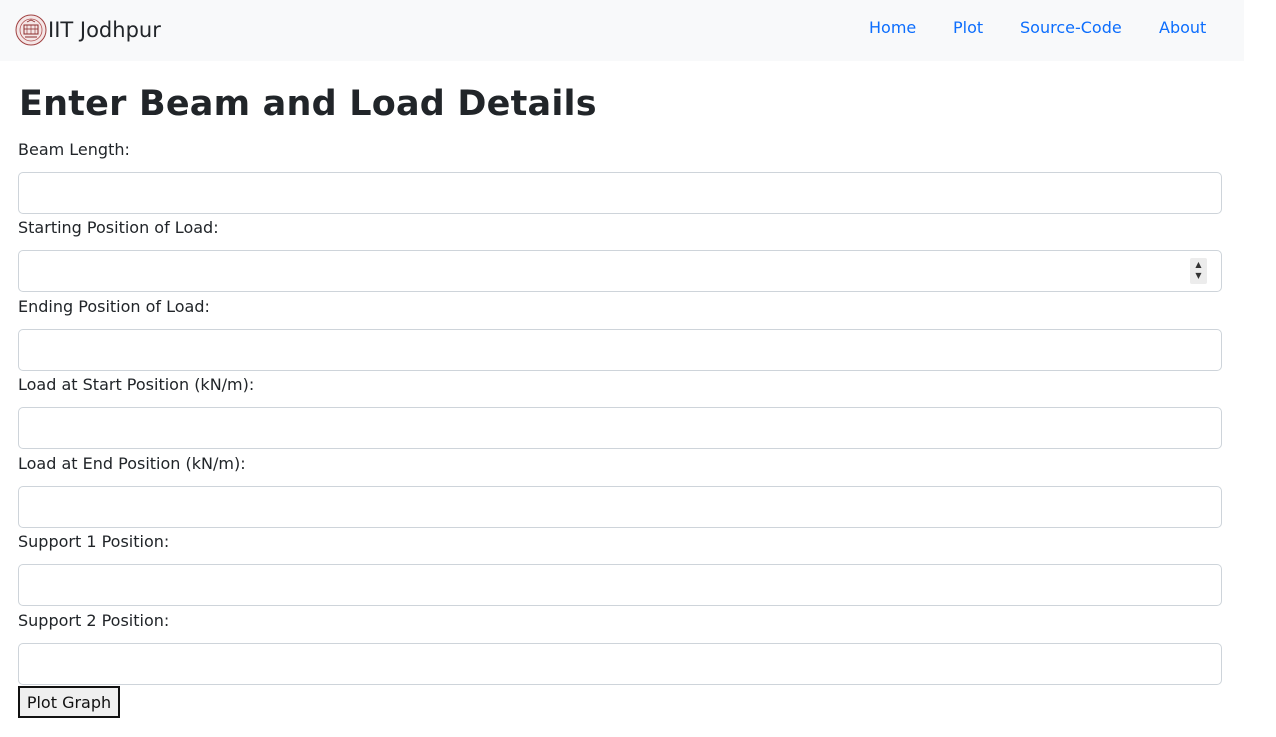 The image size is (1276, 737). Describe the element at coordinates (118, 227) in the screenshot. I see `start-position-label: Starting Position of Load:` at that location.